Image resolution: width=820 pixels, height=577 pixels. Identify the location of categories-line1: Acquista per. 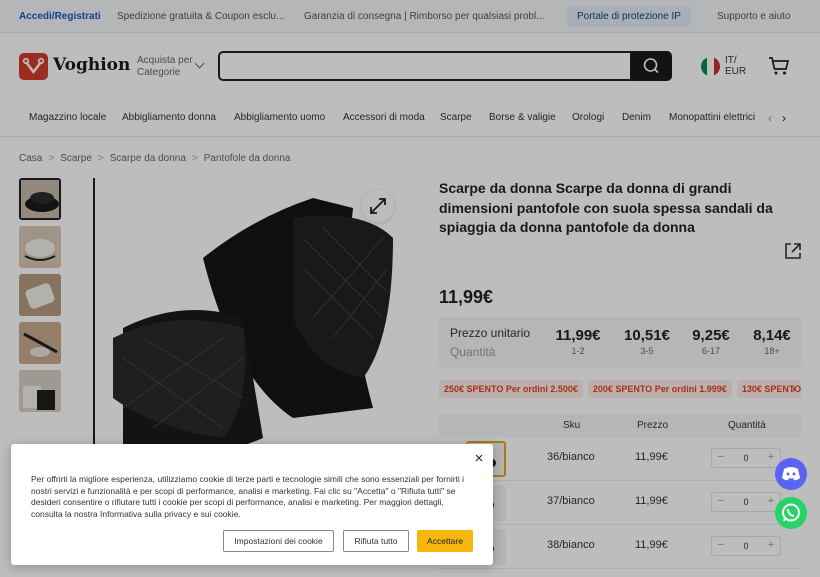
(165, 60).